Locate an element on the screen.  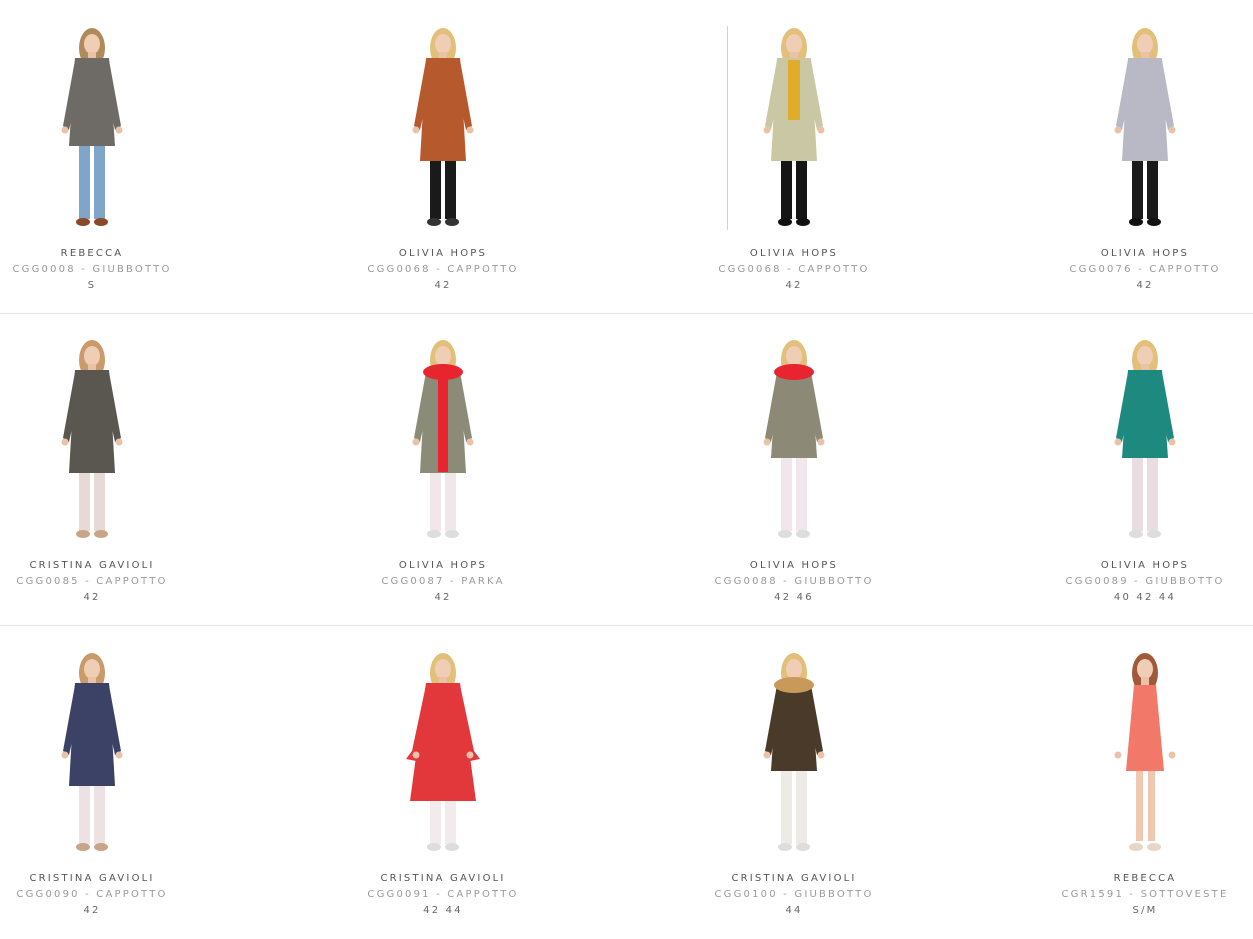
product-sizes: 42 44 is located at coordinates (443, 910).